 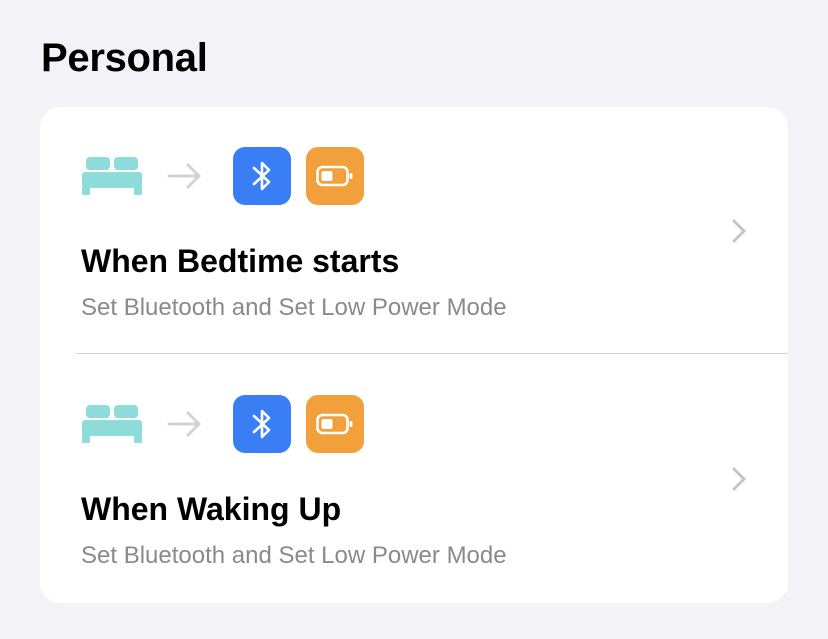 I want to click on automation-title: When Bedtime starts, so click(x=240, y=261).